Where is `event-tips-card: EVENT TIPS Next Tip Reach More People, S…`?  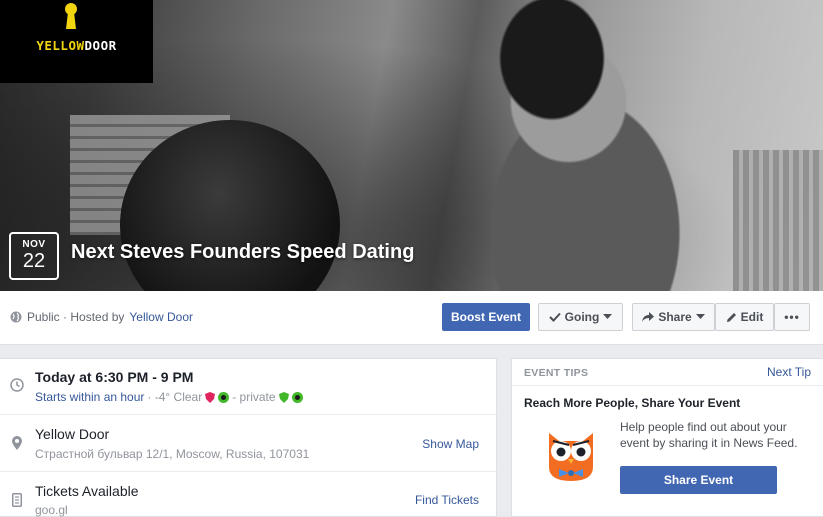
event-tips-card: EVENT TIPS Next Tip Reach More People, S… is located at coordinates (667, 437).